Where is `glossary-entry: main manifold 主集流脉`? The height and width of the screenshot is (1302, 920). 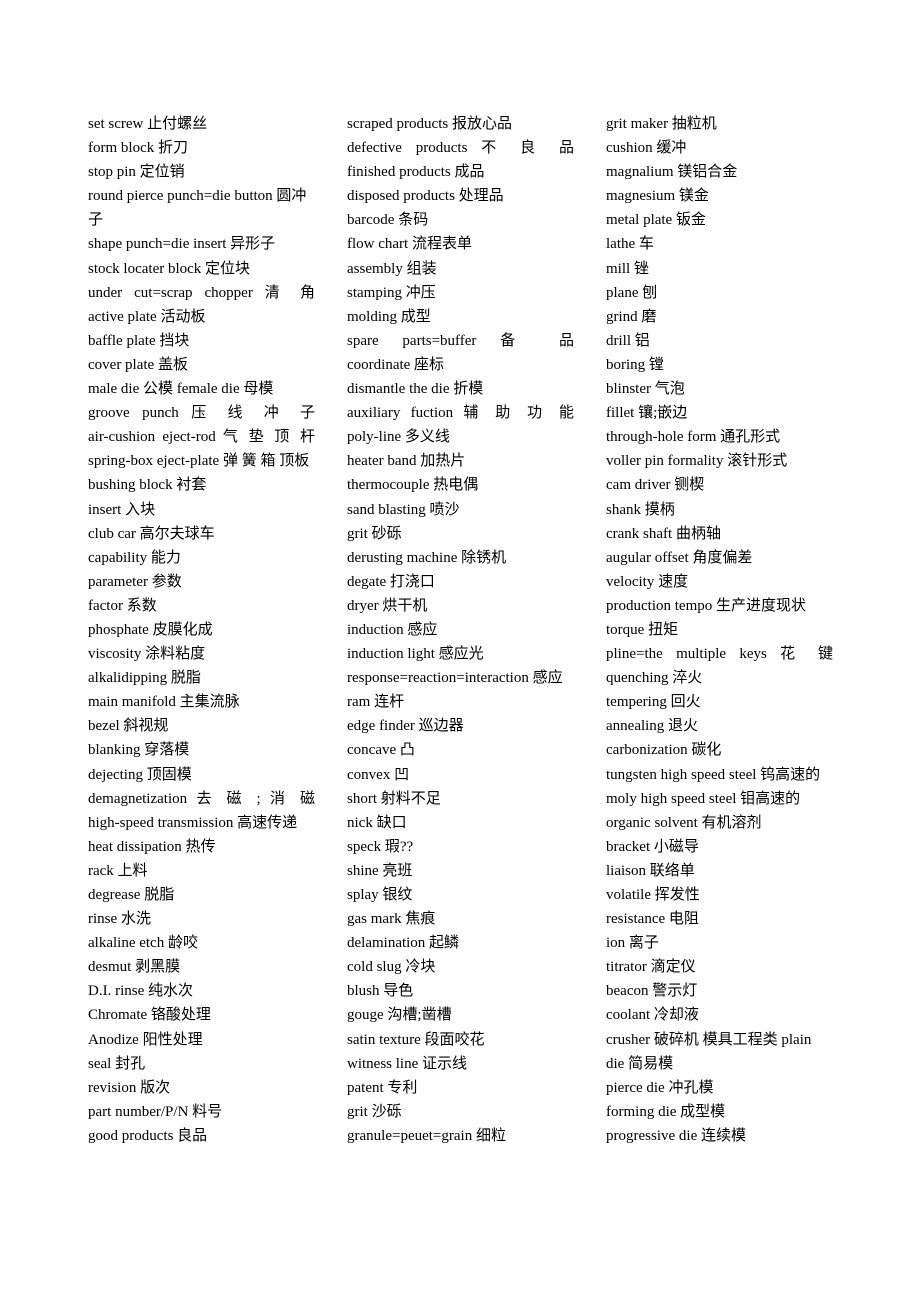
glossary-entry: main manifold 主集流脉 is located at coordinates (164, 702).